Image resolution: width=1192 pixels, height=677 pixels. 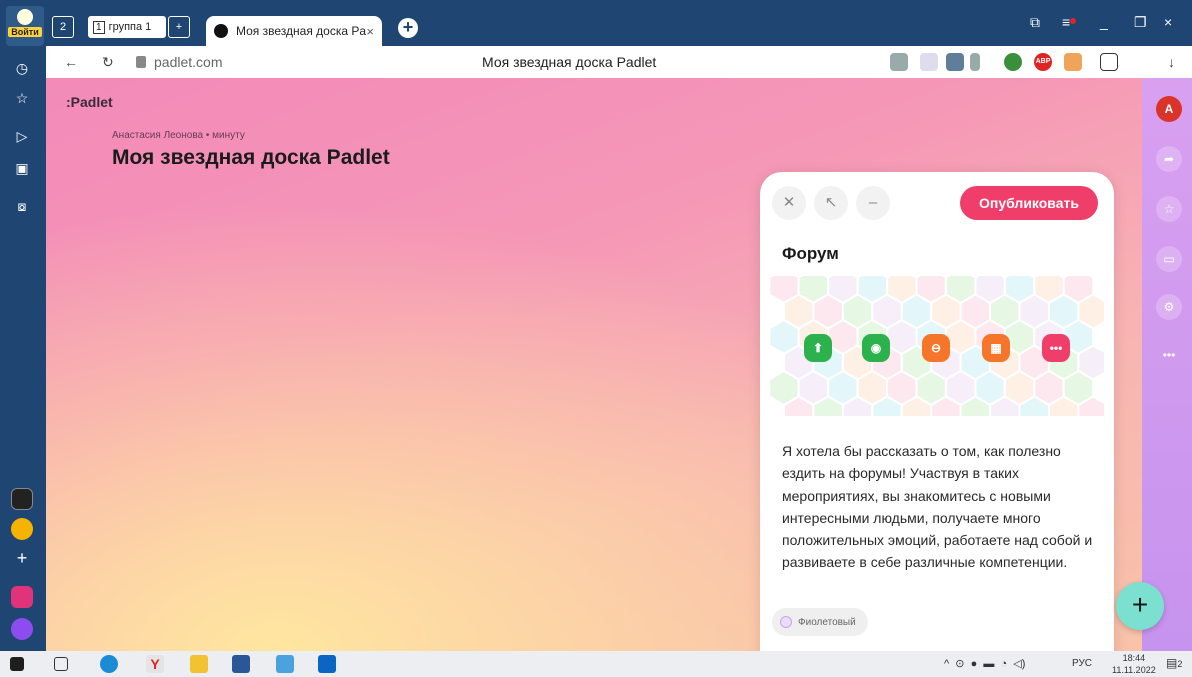 What do you see at coordinates (251, 157) in the screenshot?
I see `board-title: Моя звездная доска Padlet` at bounding box center [251, 157].